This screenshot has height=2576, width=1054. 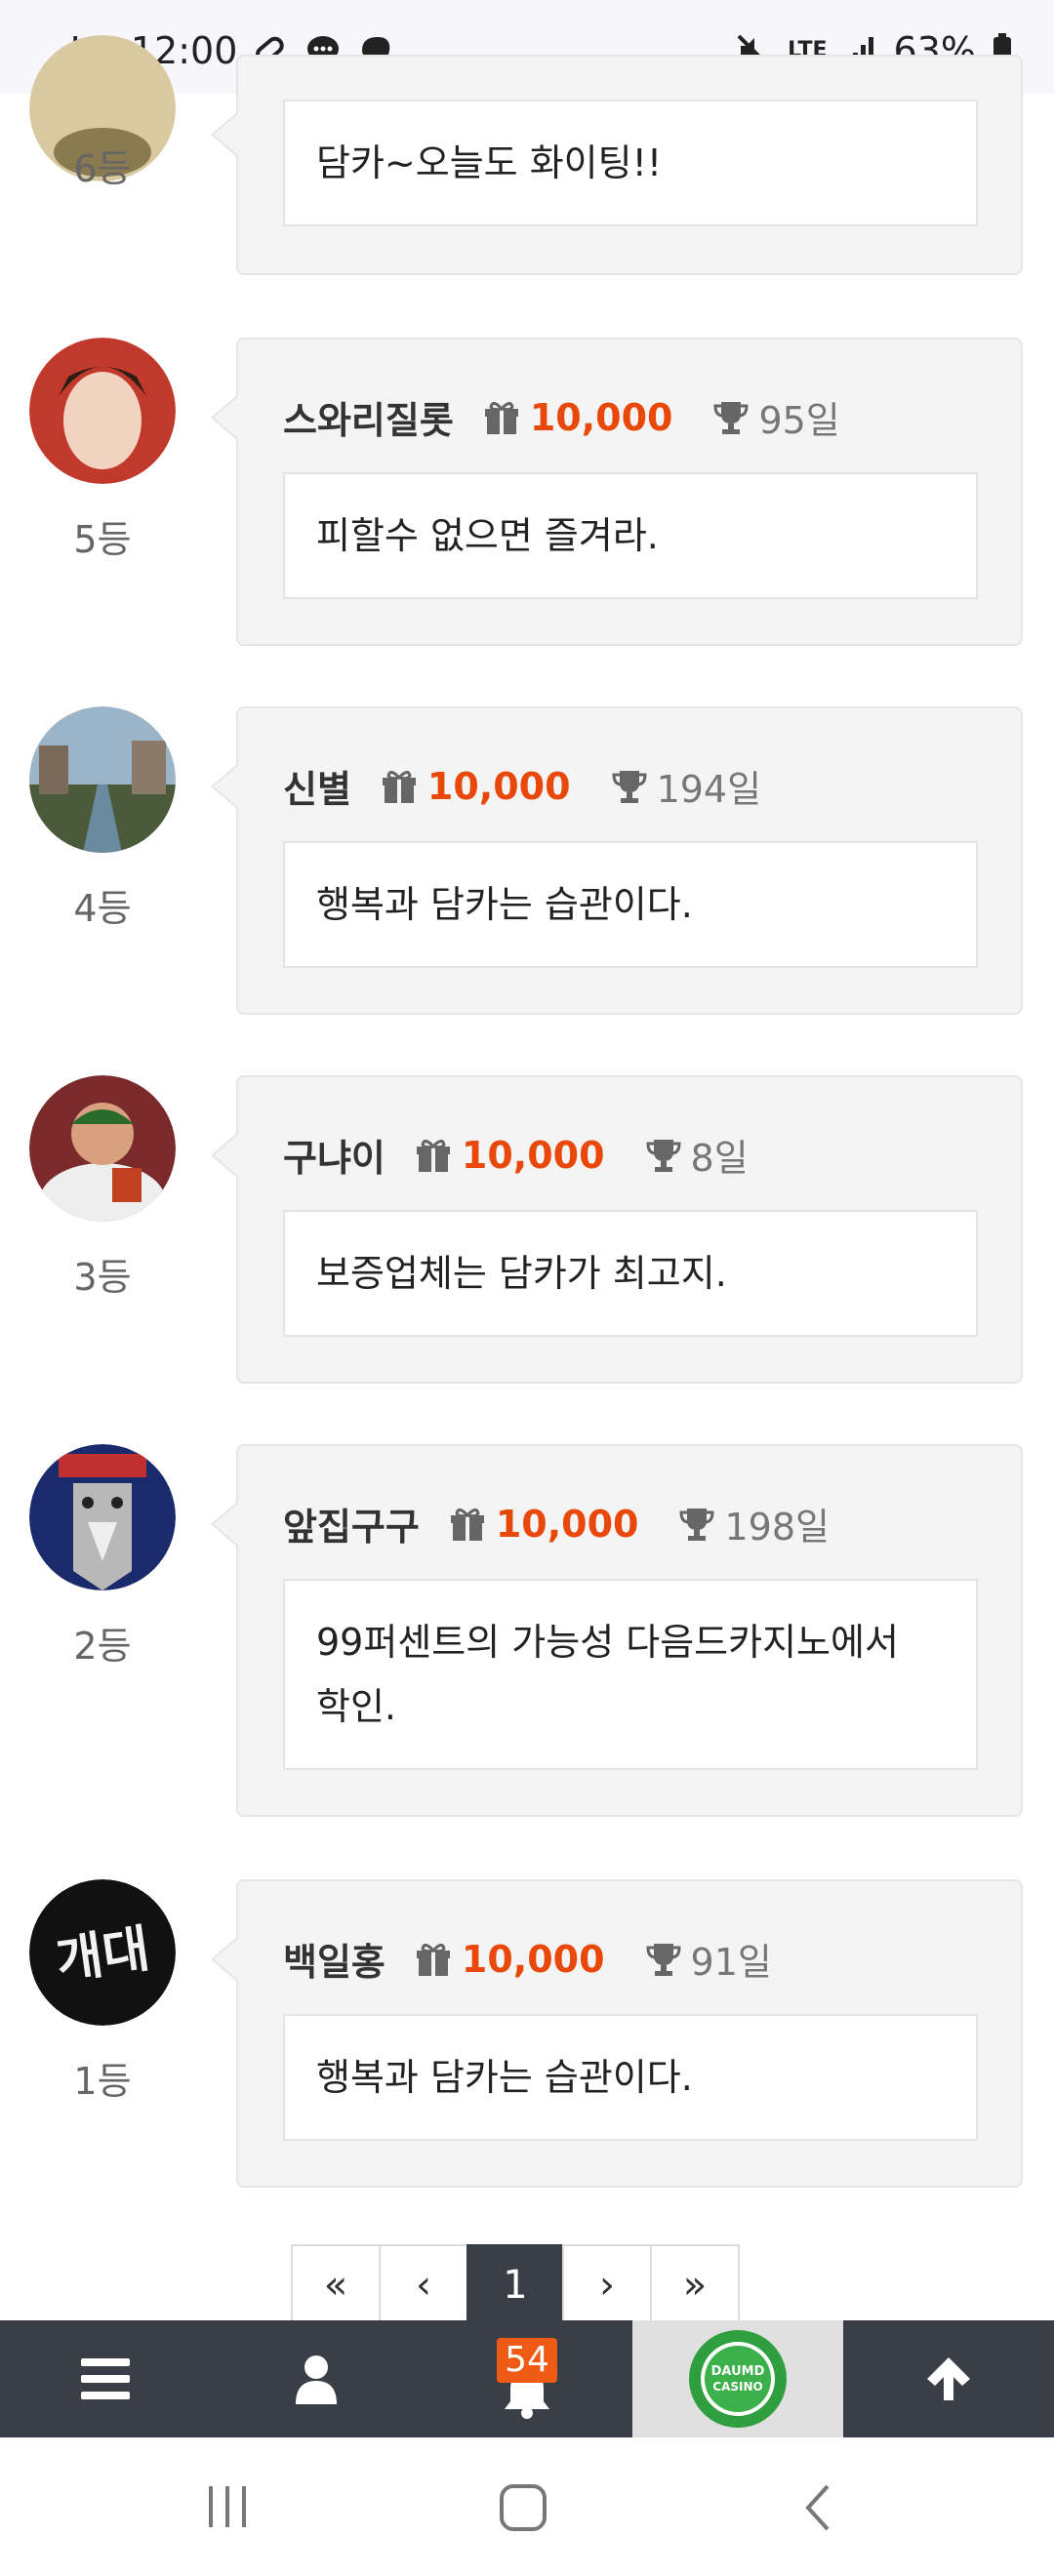 I want to click on page-next-button: ›, so click(x=607, y=2285).